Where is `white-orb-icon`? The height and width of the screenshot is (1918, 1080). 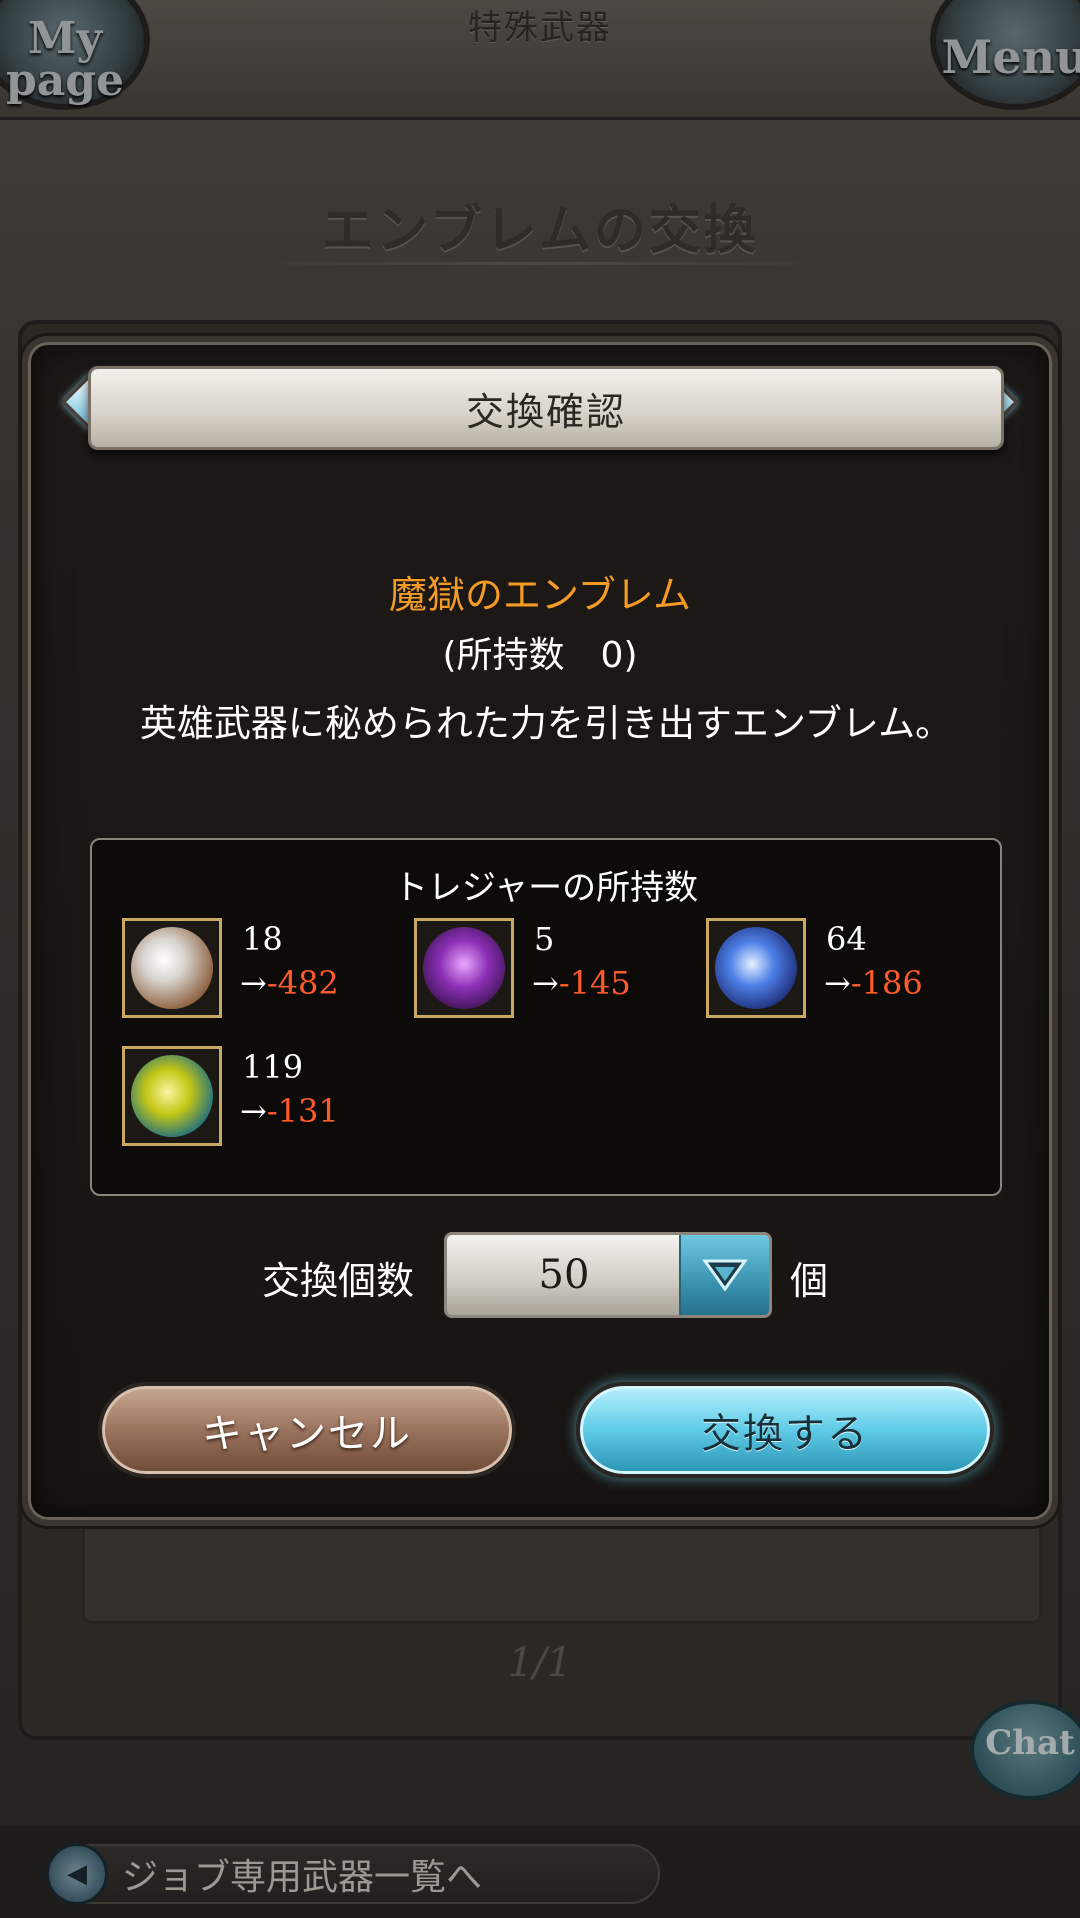 white-orb-icon is located at coordinates (172, 968).